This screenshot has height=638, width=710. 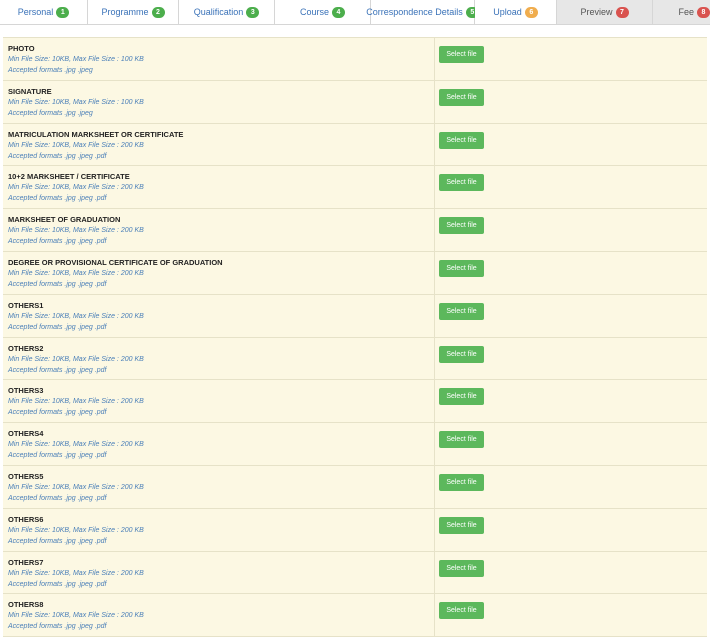 I want to click on document-title: MARKSHEET OF GRADUATION, so click(x=64, y=220).